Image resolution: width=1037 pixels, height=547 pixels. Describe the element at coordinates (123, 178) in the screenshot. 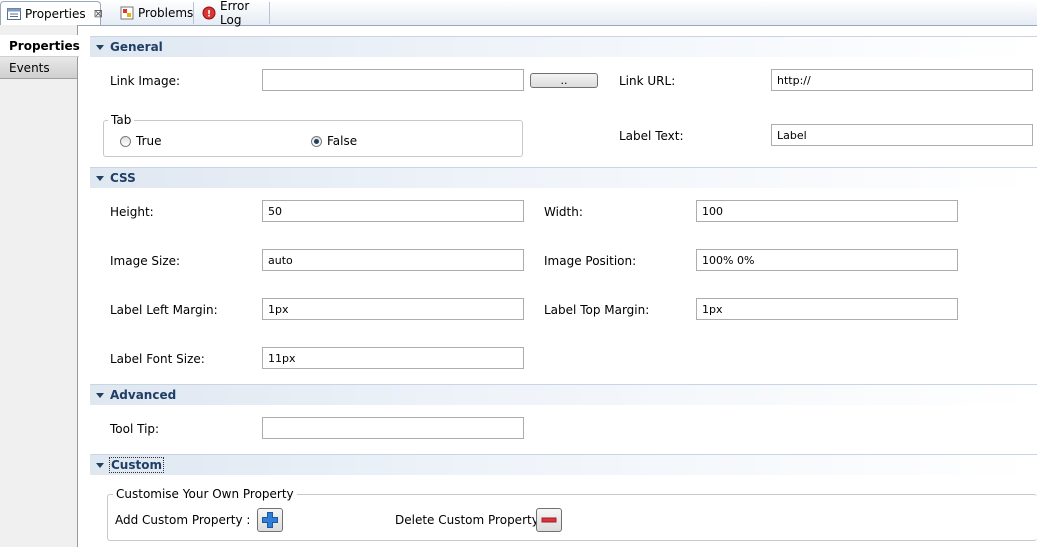

I see `section-css-title: CSS` at that location.